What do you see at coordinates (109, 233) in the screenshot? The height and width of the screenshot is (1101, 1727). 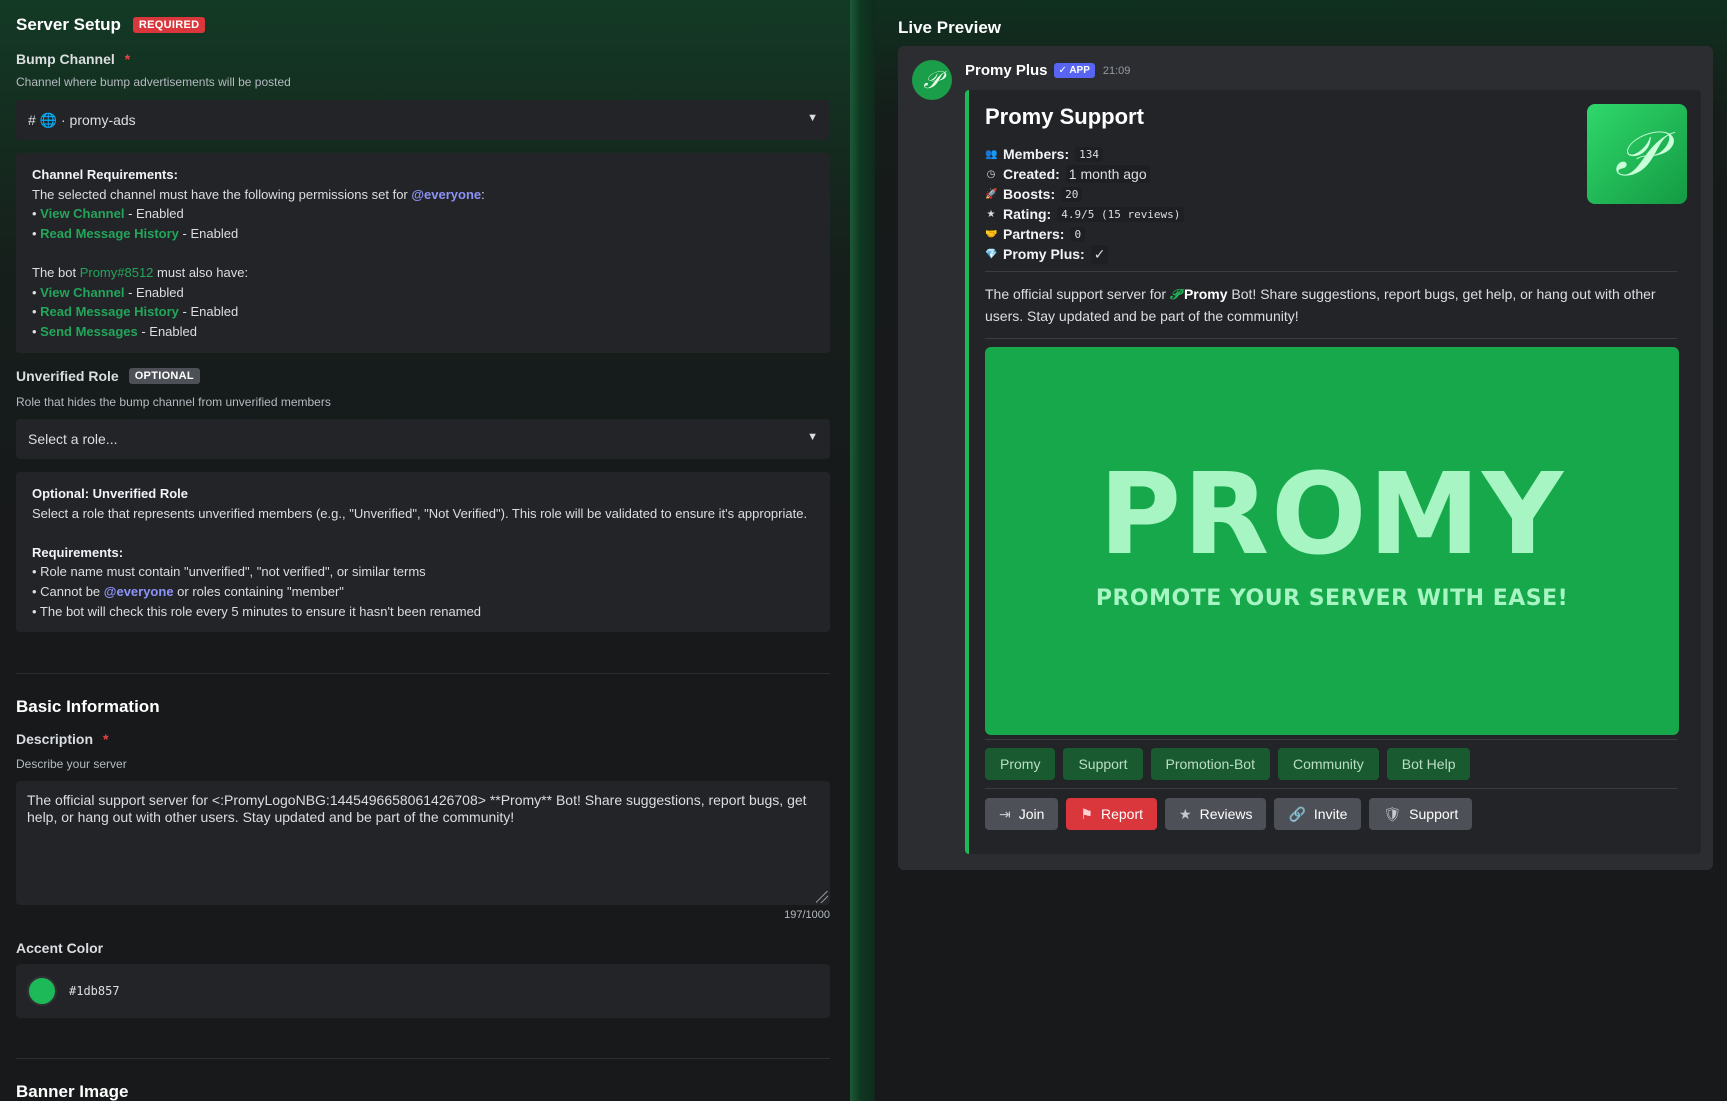 I see `perm-read-history: Read Message History` at bounding box center [109, 233].